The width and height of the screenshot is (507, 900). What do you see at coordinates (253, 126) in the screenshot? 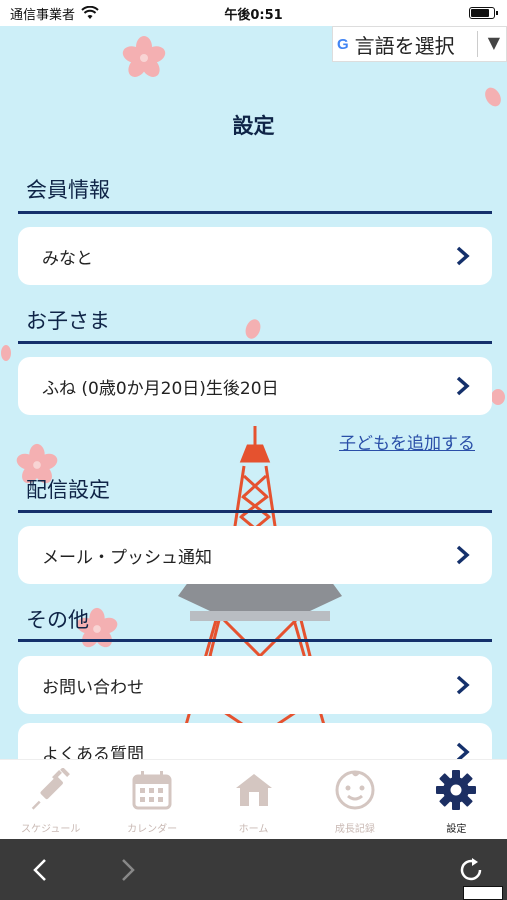
I see `page-title: 設定` at bounding box center [253, 126].